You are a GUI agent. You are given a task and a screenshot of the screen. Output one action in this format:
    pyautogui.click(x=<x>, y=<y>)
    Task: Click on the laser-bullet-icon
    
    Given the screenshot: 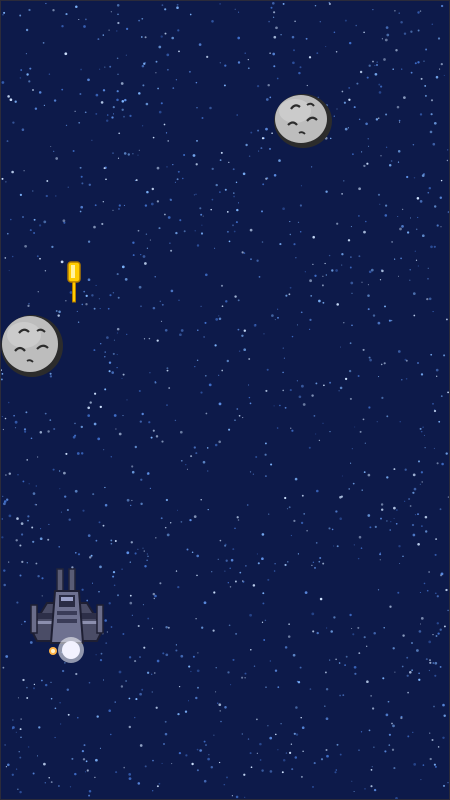 What is the action you would take?
    pyautogui.click(x=74, y=282)
    